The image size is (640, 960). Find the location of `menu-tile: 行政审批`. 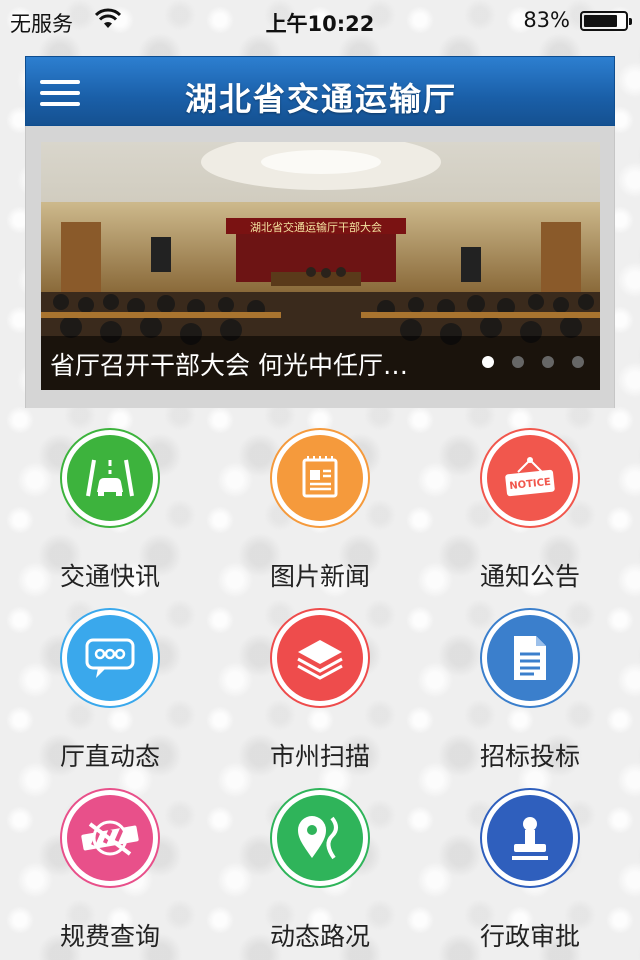

menu-tile: 行政审批 is located at coordinates (530, 870).